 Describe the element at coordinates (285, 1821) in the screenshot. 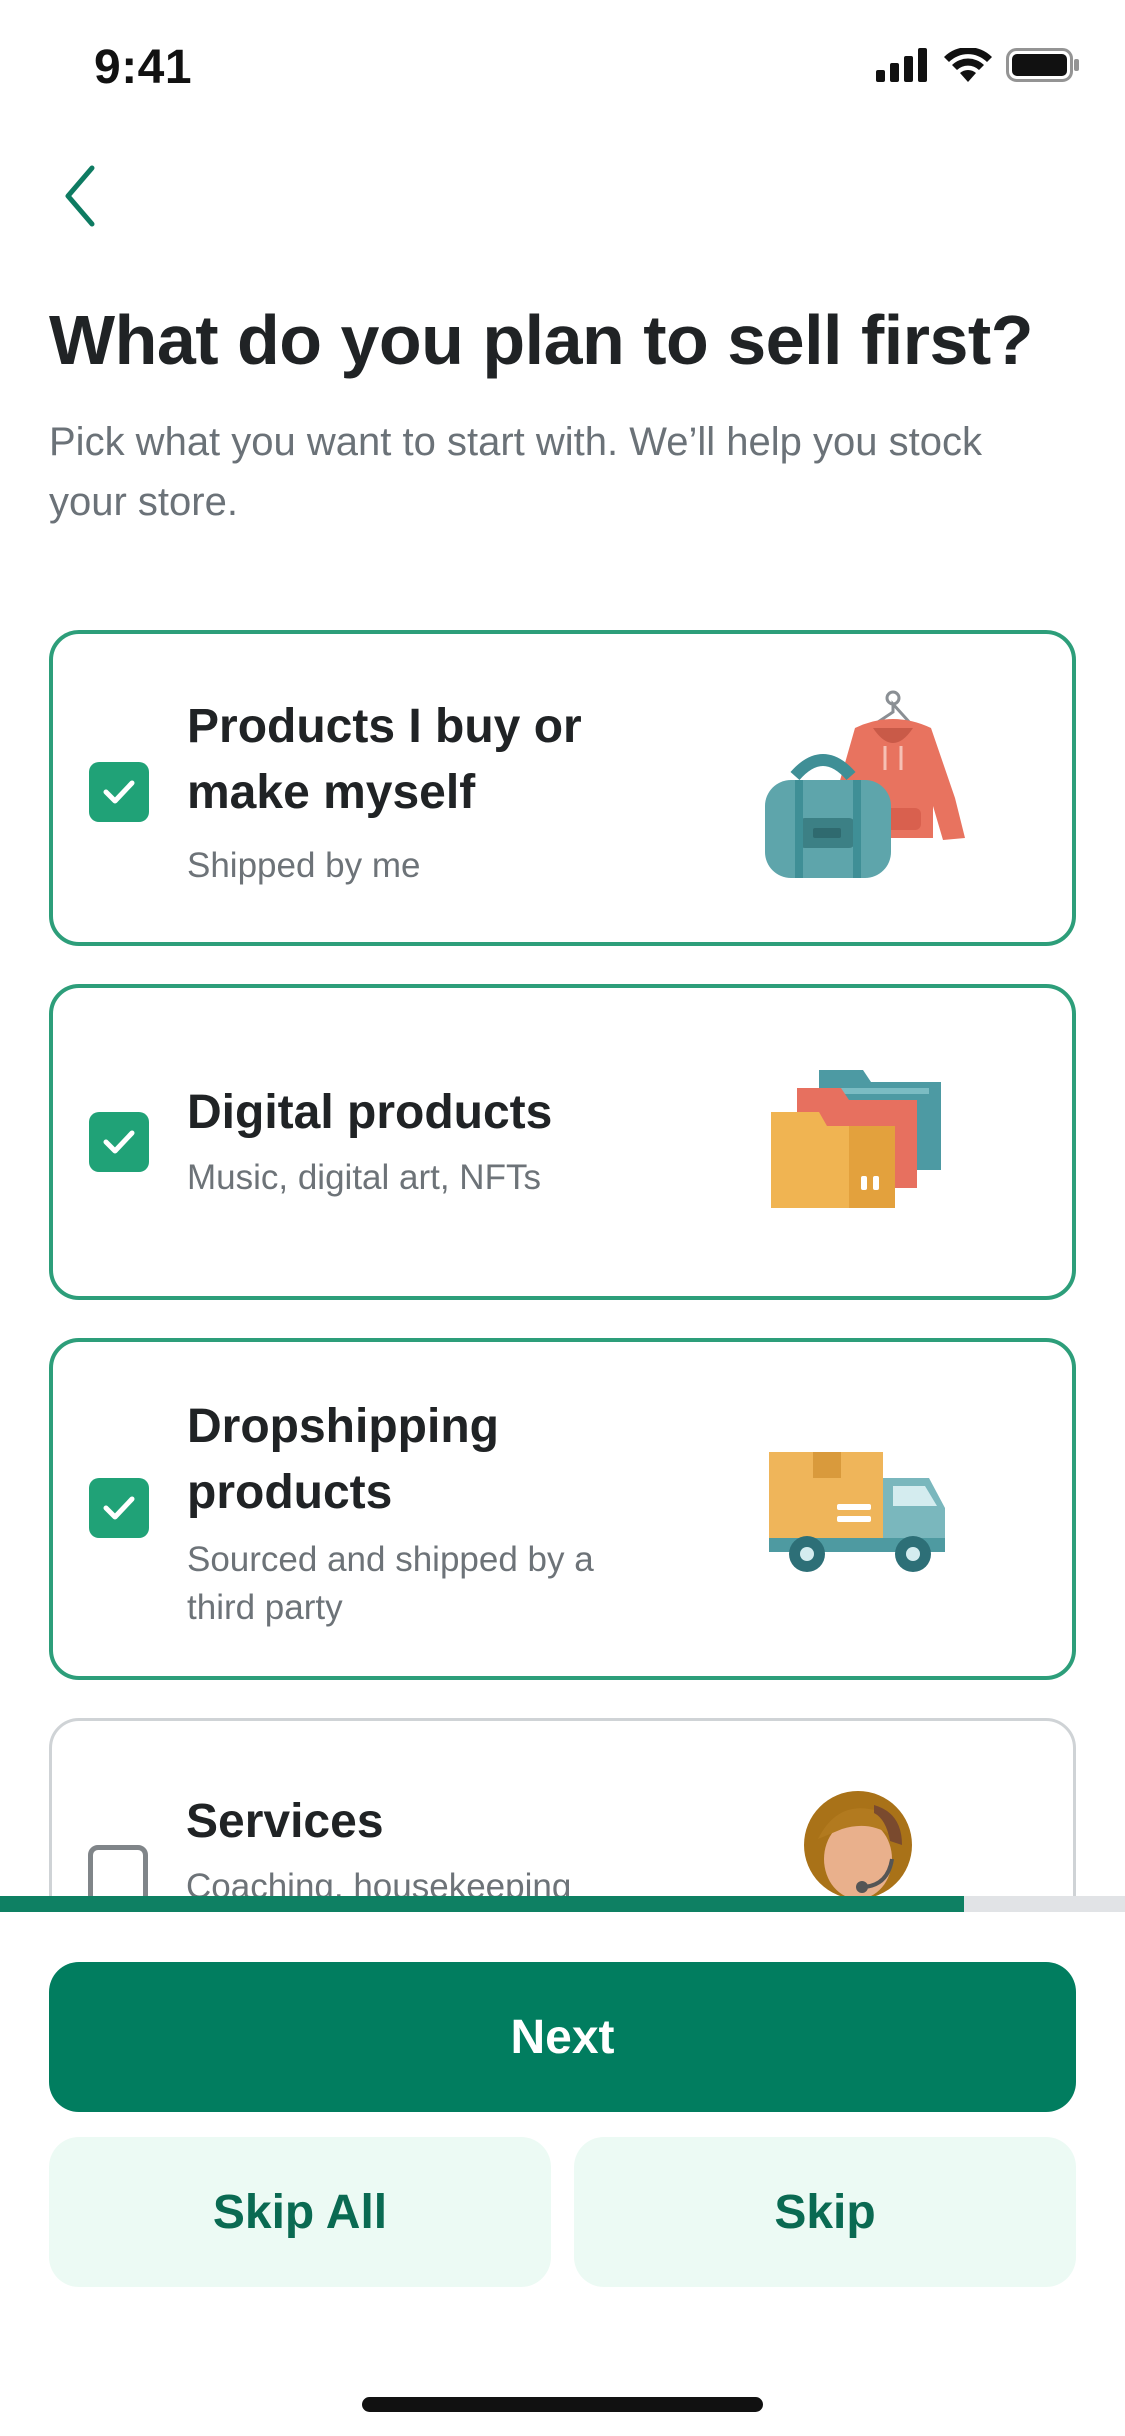

I see `option-title: Services` at that location.